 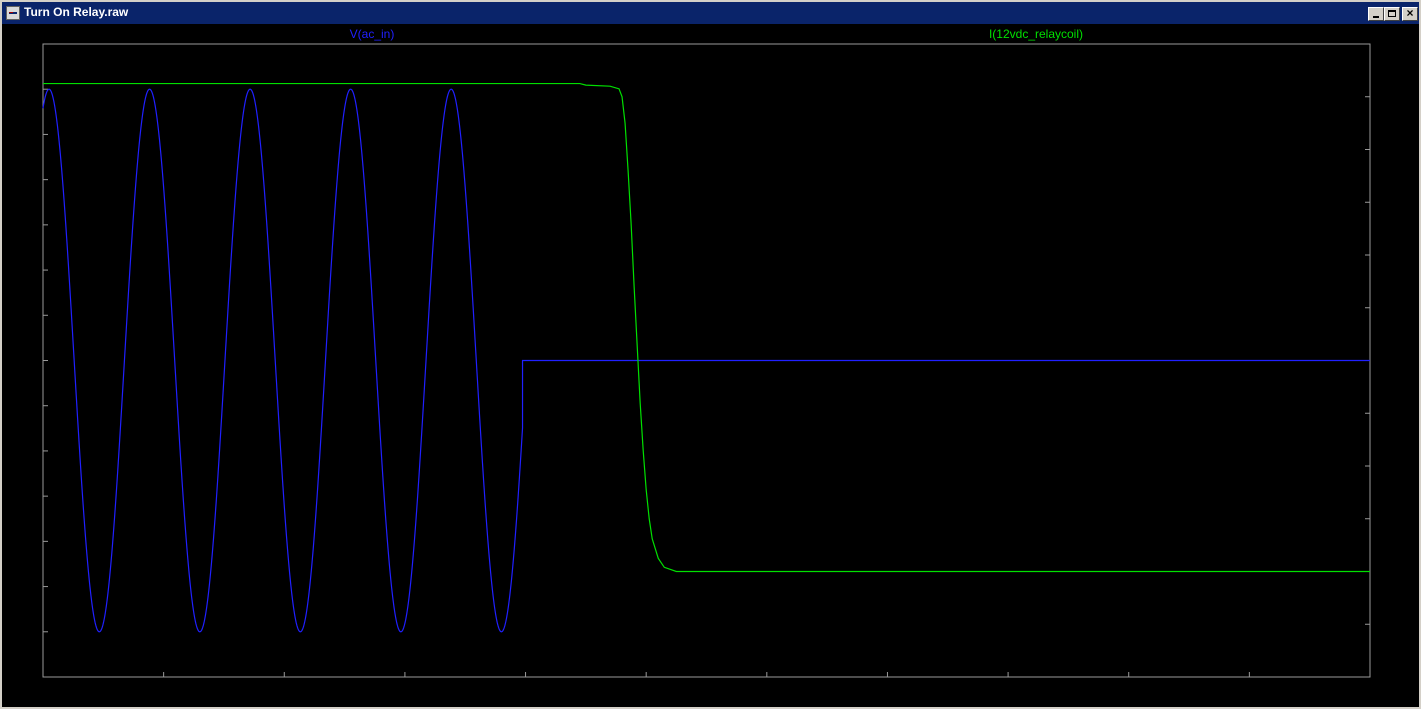 I want to click on x-tick-label: 6.14s, so click(x=1369, y=693).